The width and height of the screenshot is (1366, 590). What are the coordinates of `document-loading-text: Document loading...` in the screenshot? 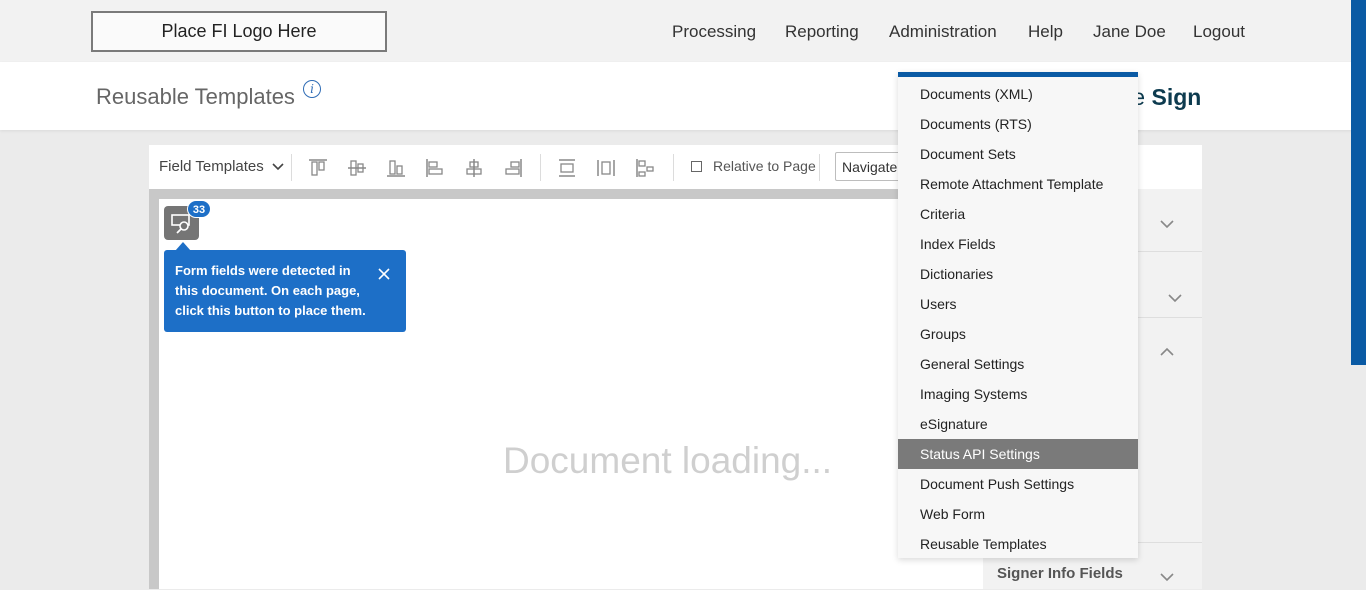 It's located at (668, 460).